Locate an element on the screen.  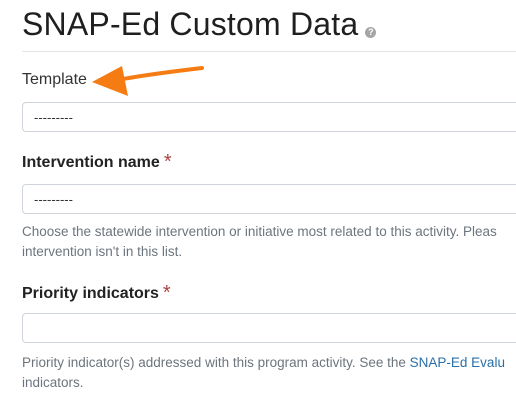
arrow-pointer-icon is located at coordinates (148, 81).